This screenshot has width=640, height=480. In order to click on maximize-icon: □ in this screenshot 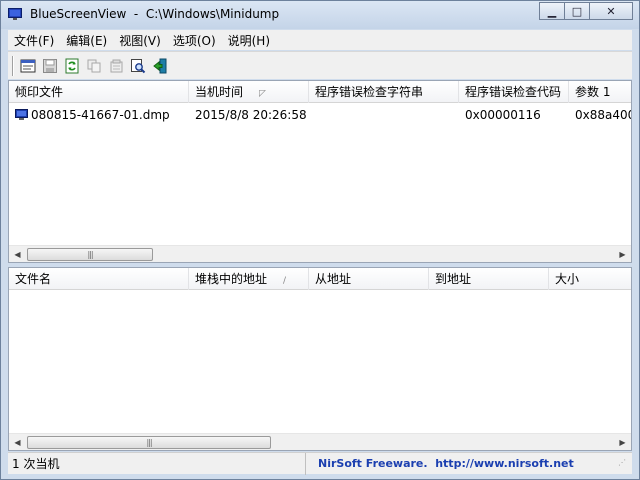, I will do `click(577, 11)`.